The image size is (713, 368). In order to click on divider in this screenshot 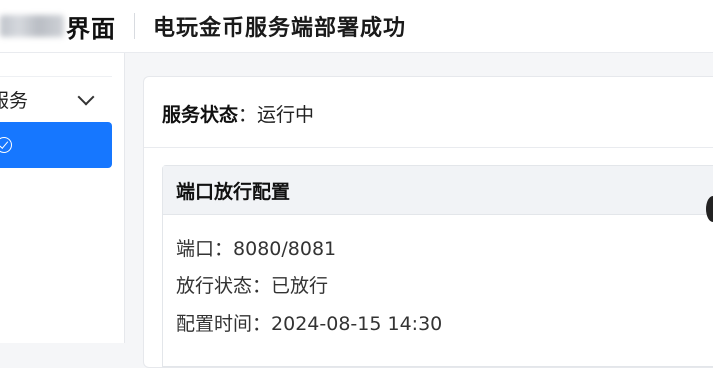, I will do `click(428, 147)`.